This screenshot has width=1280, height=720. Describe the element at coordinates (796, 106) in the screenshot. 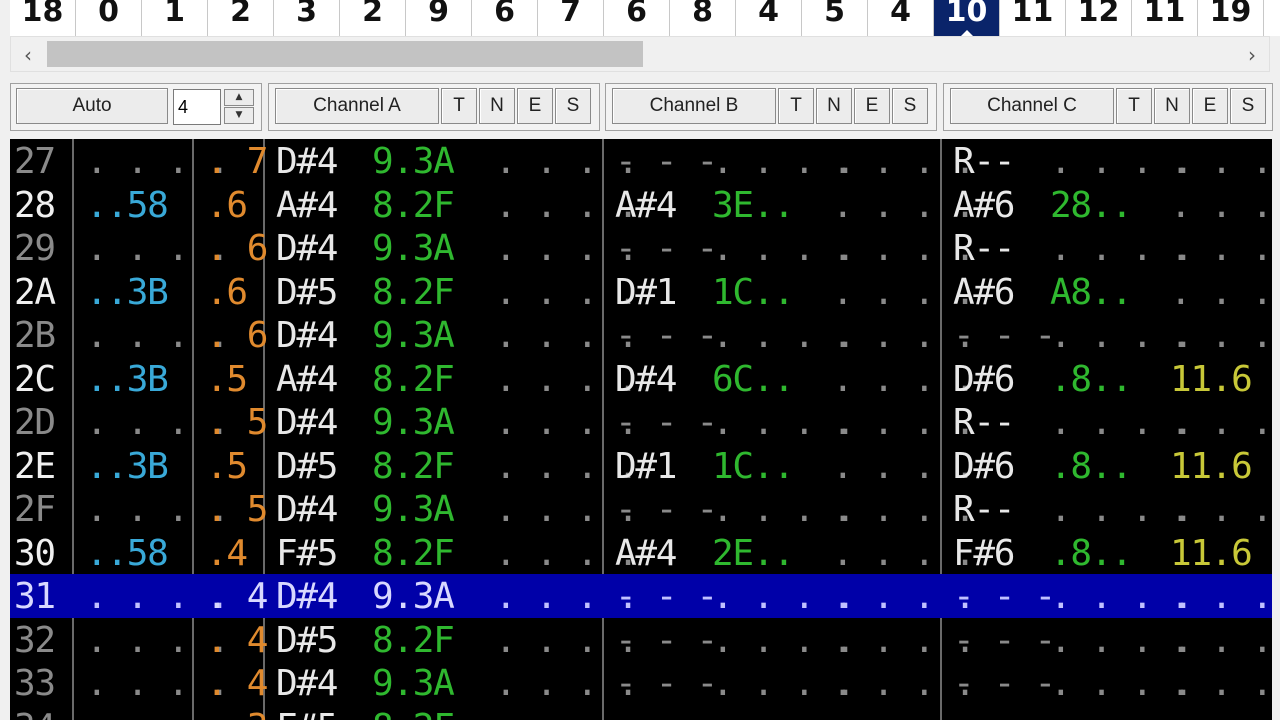

I see `channel-b-tone-toggle: T` at that location.